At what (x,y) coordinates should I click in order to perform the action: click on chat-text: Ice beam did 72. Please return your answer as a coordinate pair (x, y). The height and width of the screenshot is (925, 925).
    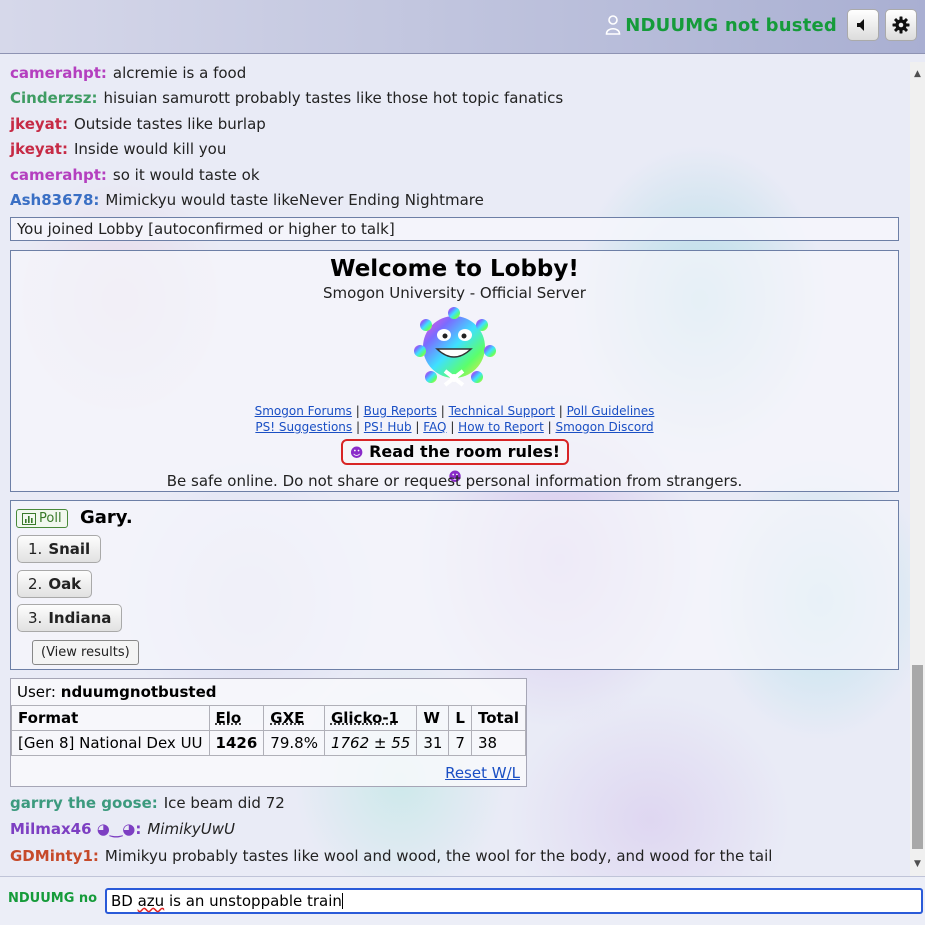
    Looking at the image, I should click on (224, 803).